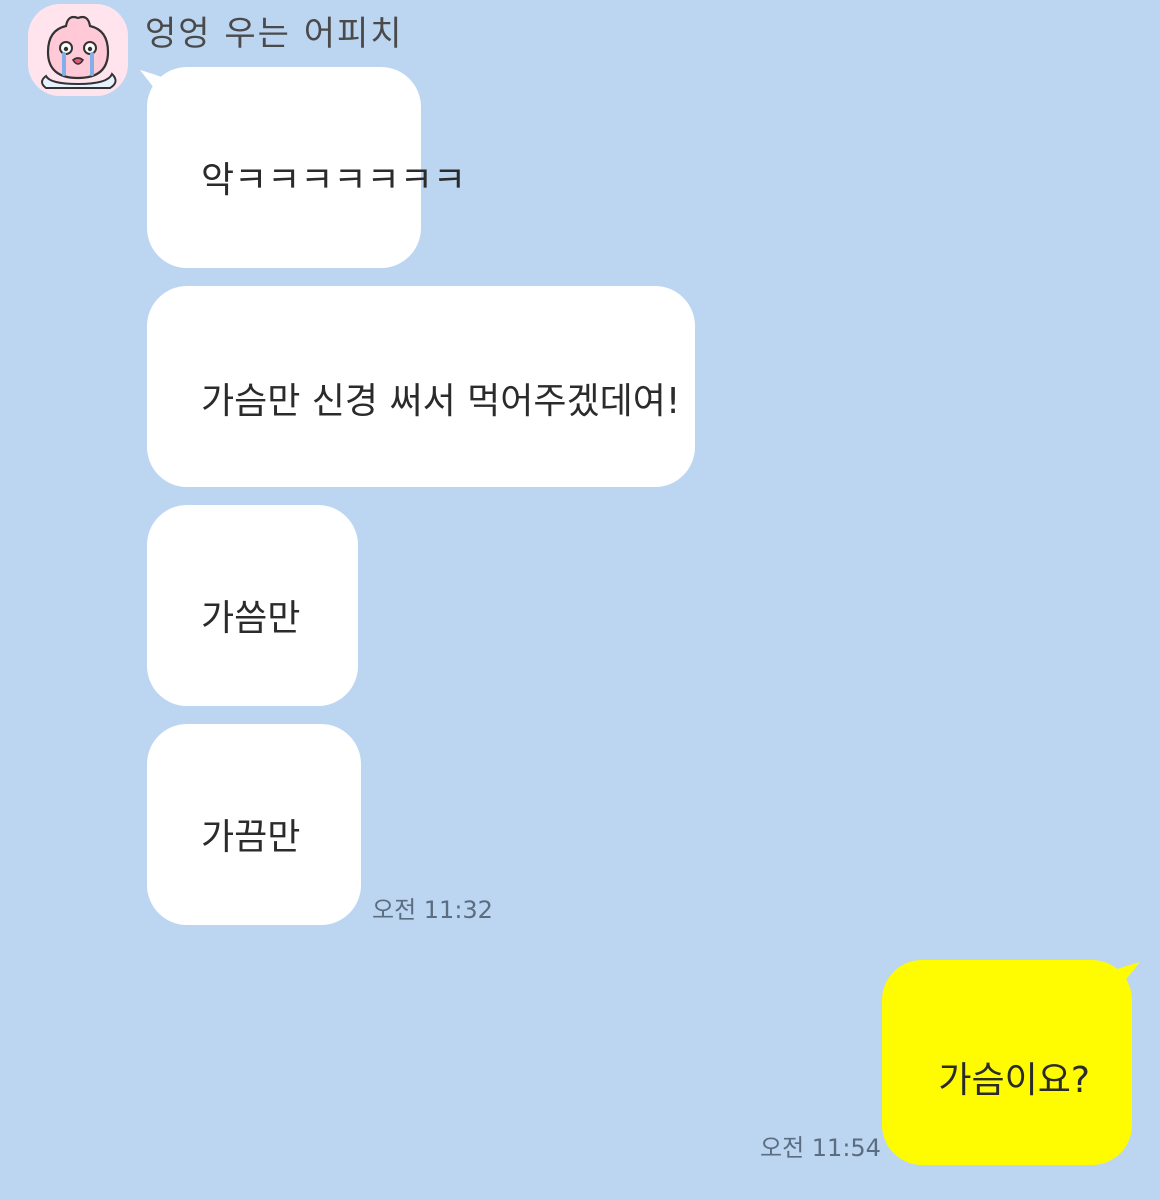 This screenshot has height=1200, width=1160. Describe the element at coordinates (432, 910) in the screenshot. I see `incoming-timestamp: 오전 11:32` at that location.